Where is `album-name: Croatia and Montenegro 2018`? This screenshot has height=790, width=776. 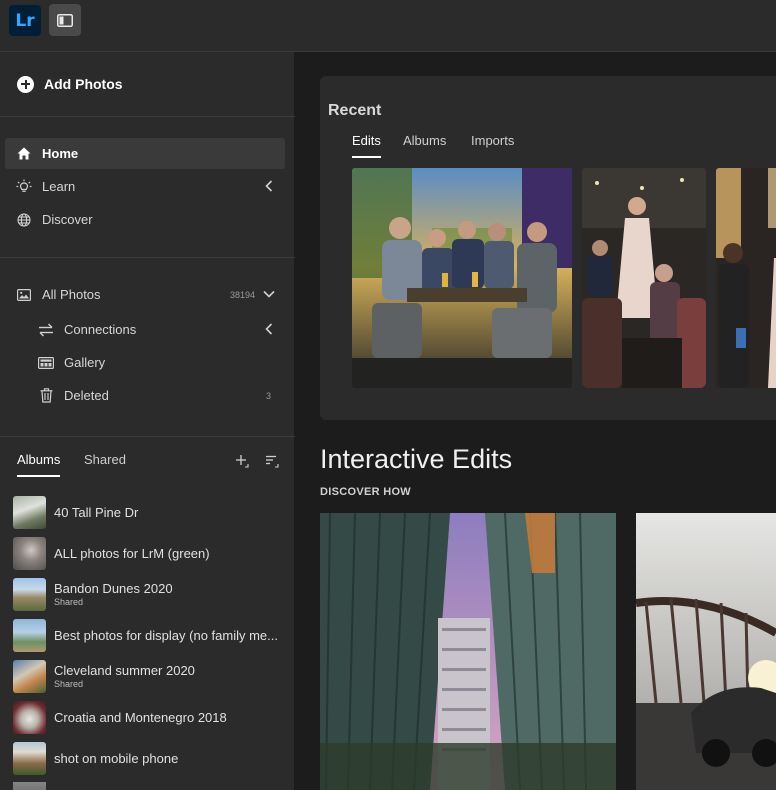 album-name: Croatia and Montenegro 2018 is located at coordinates (140, 717).